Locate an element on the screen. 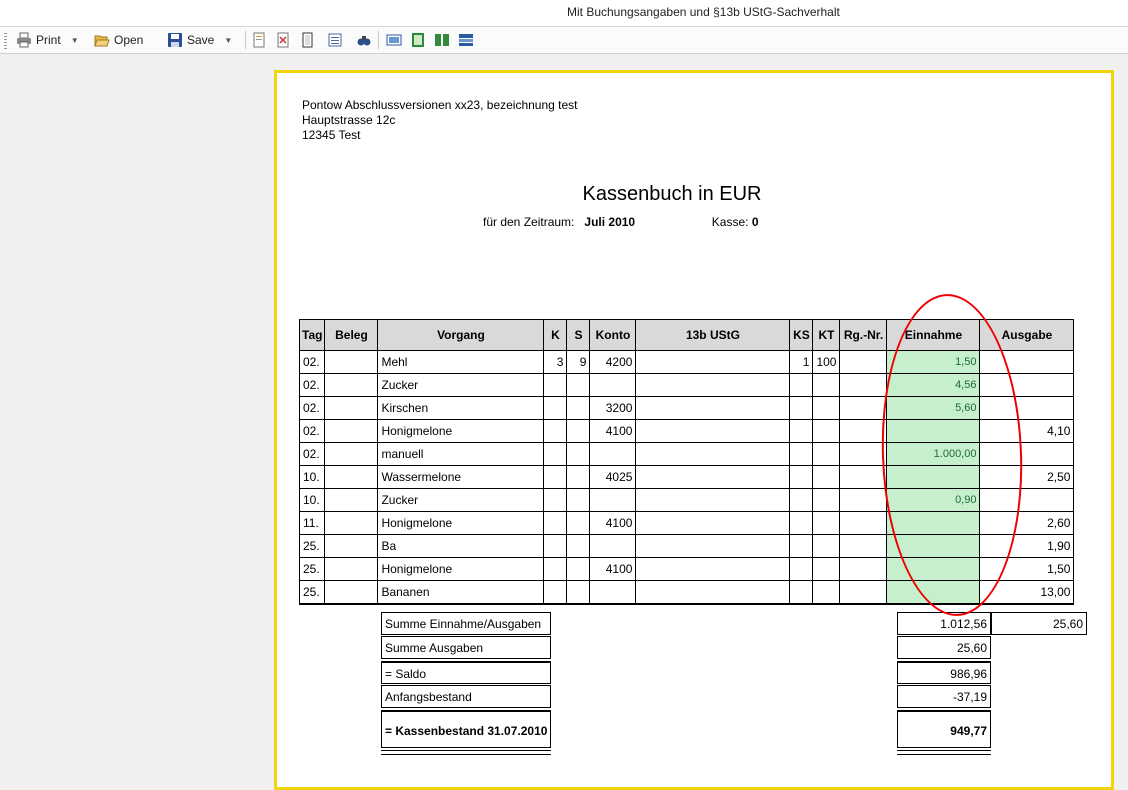 This screenshot has height=790, width=1128. toolbar-grip is located at coordinates (5, 41).